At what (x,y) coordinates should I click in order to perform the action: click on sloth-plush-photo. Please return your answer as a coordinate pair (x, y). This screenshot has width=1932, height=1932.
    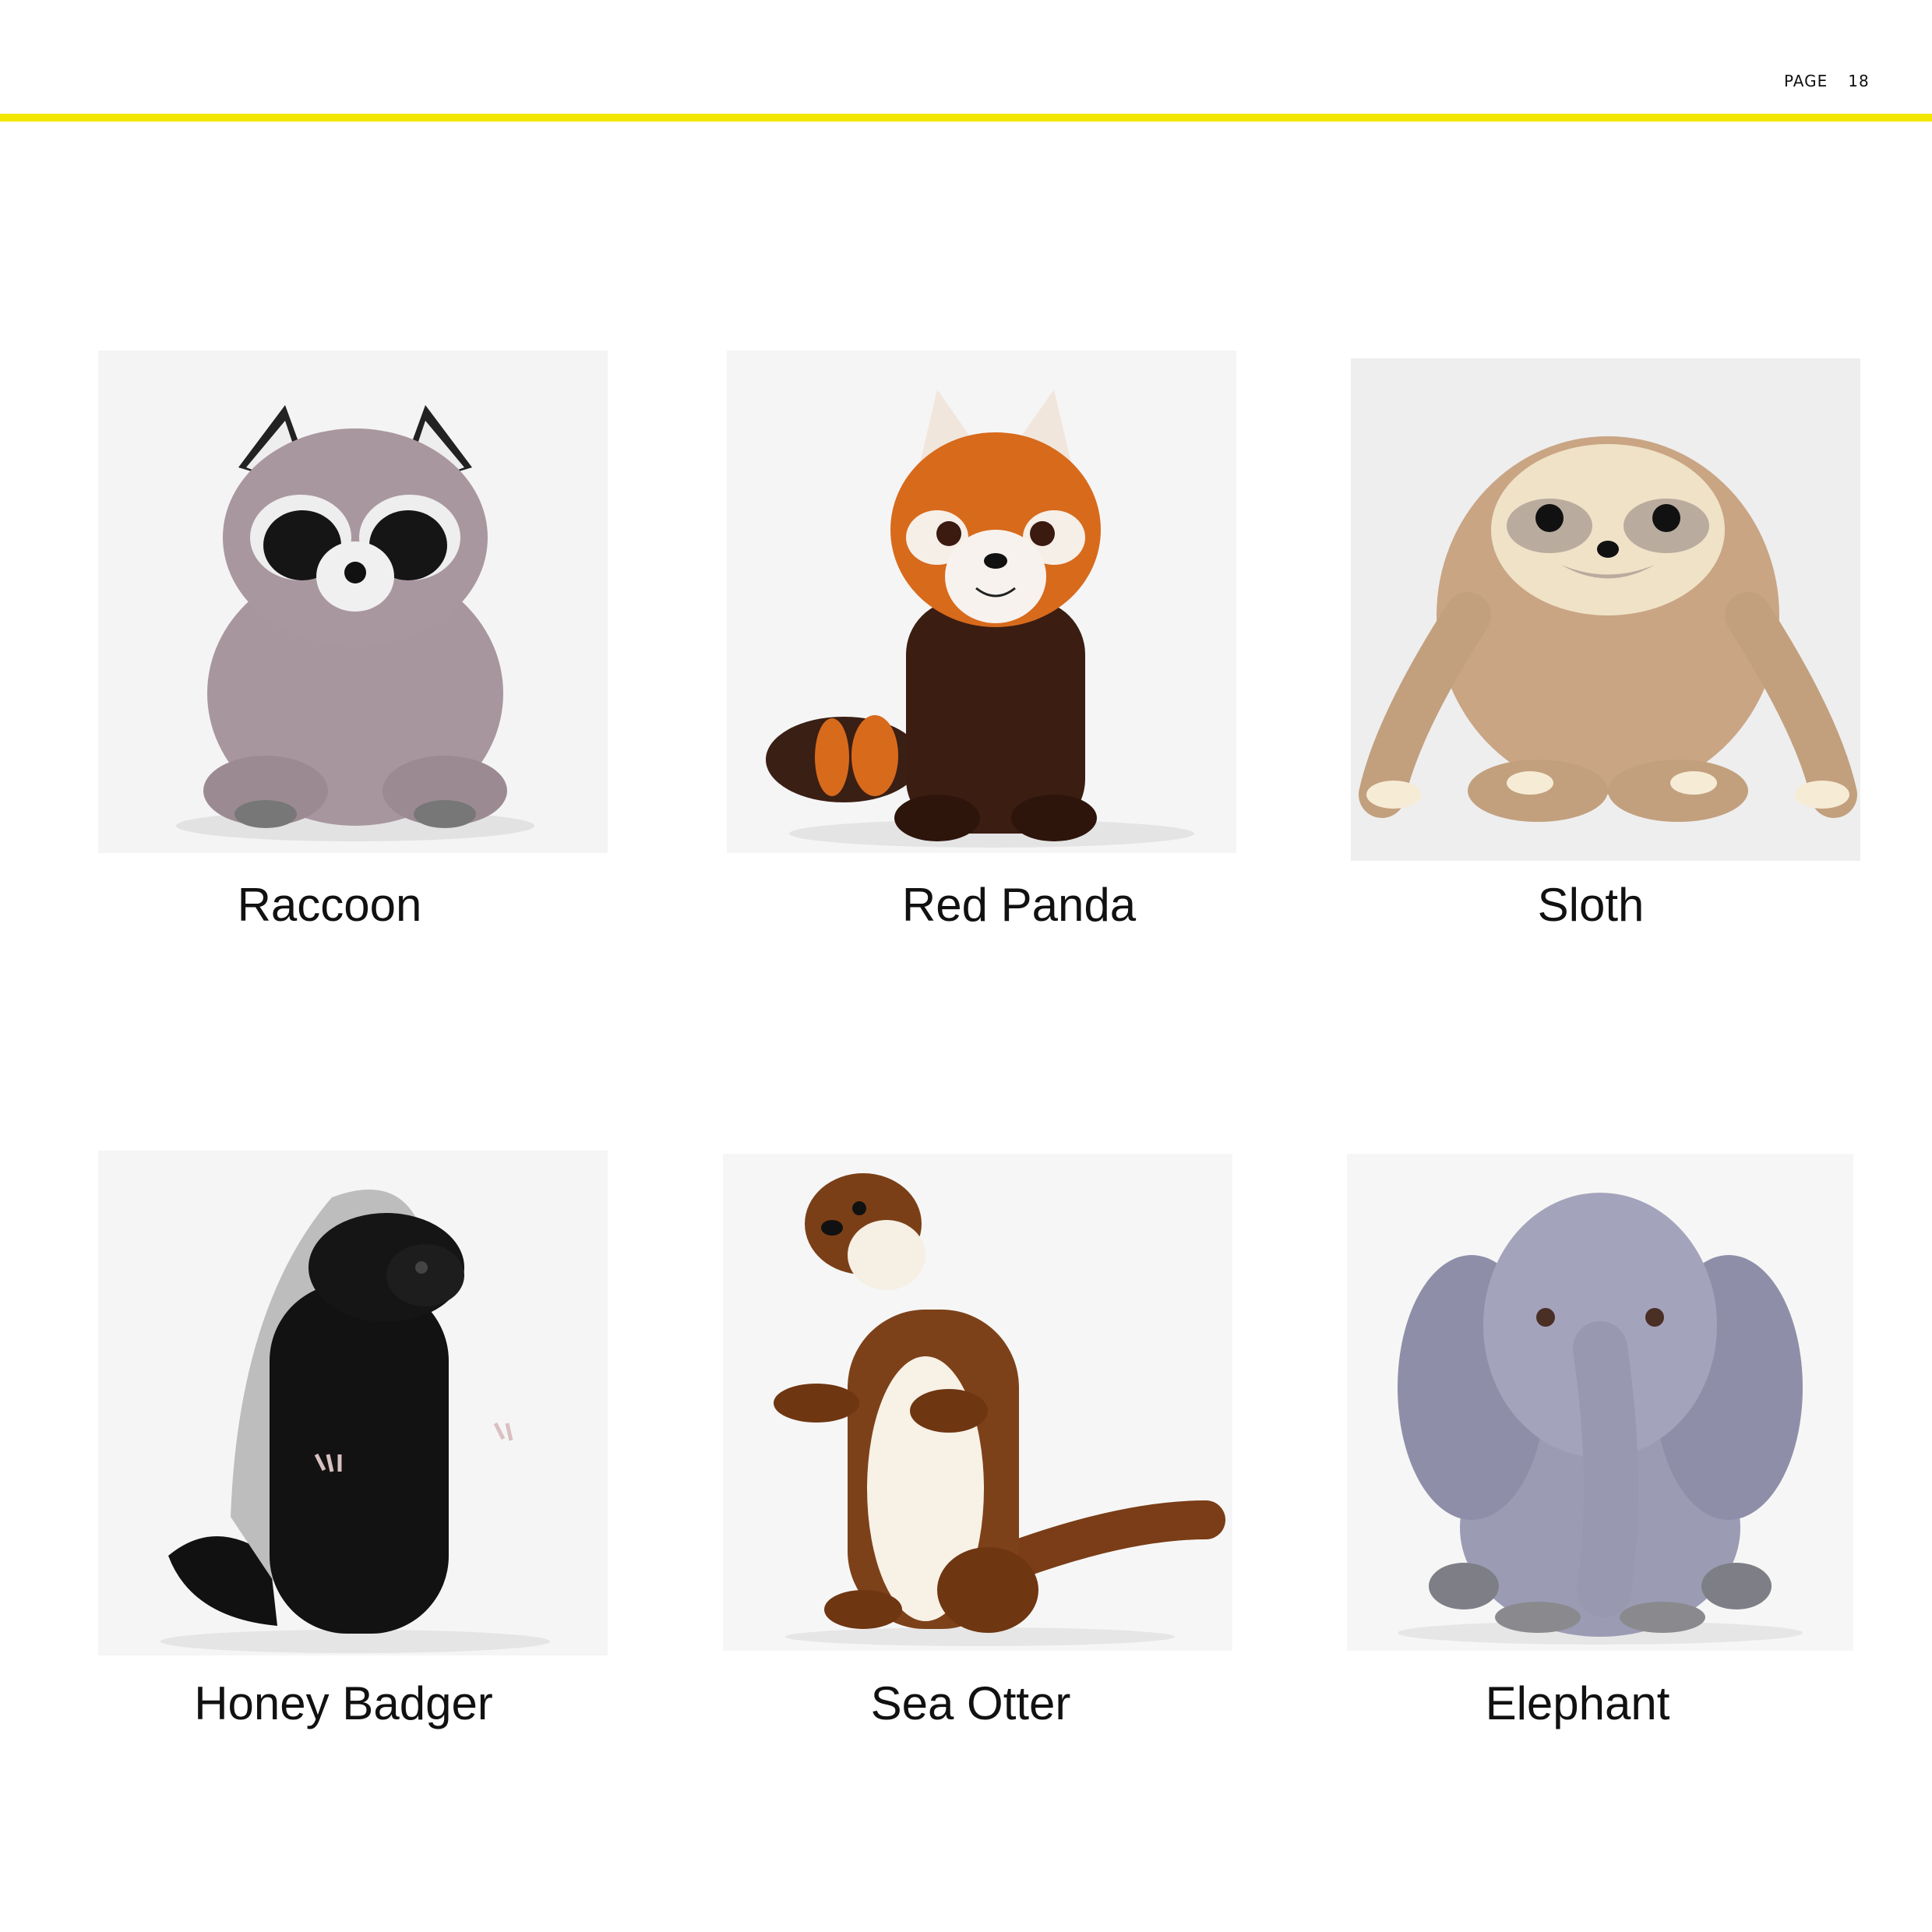
    Looking at the image, I should click on (1606, 609).